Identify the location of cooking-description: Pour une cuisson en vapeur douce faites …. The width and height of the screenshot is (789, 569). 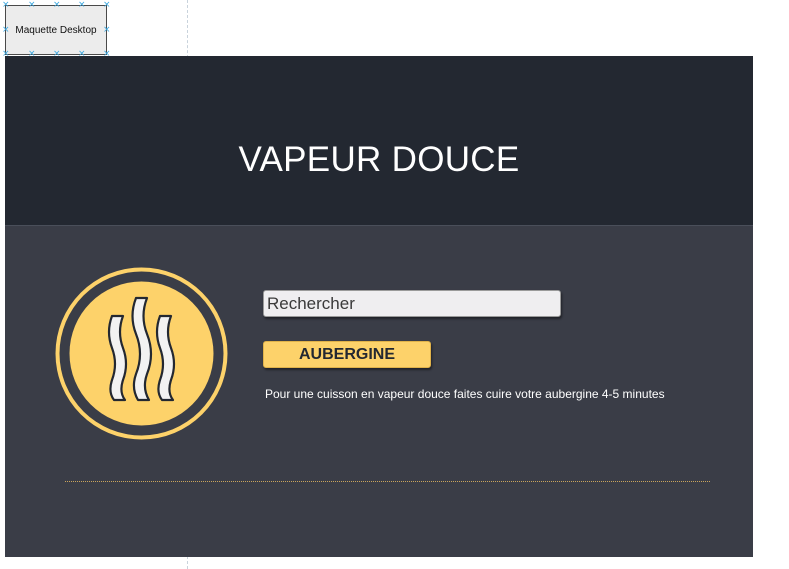
(465, 394).